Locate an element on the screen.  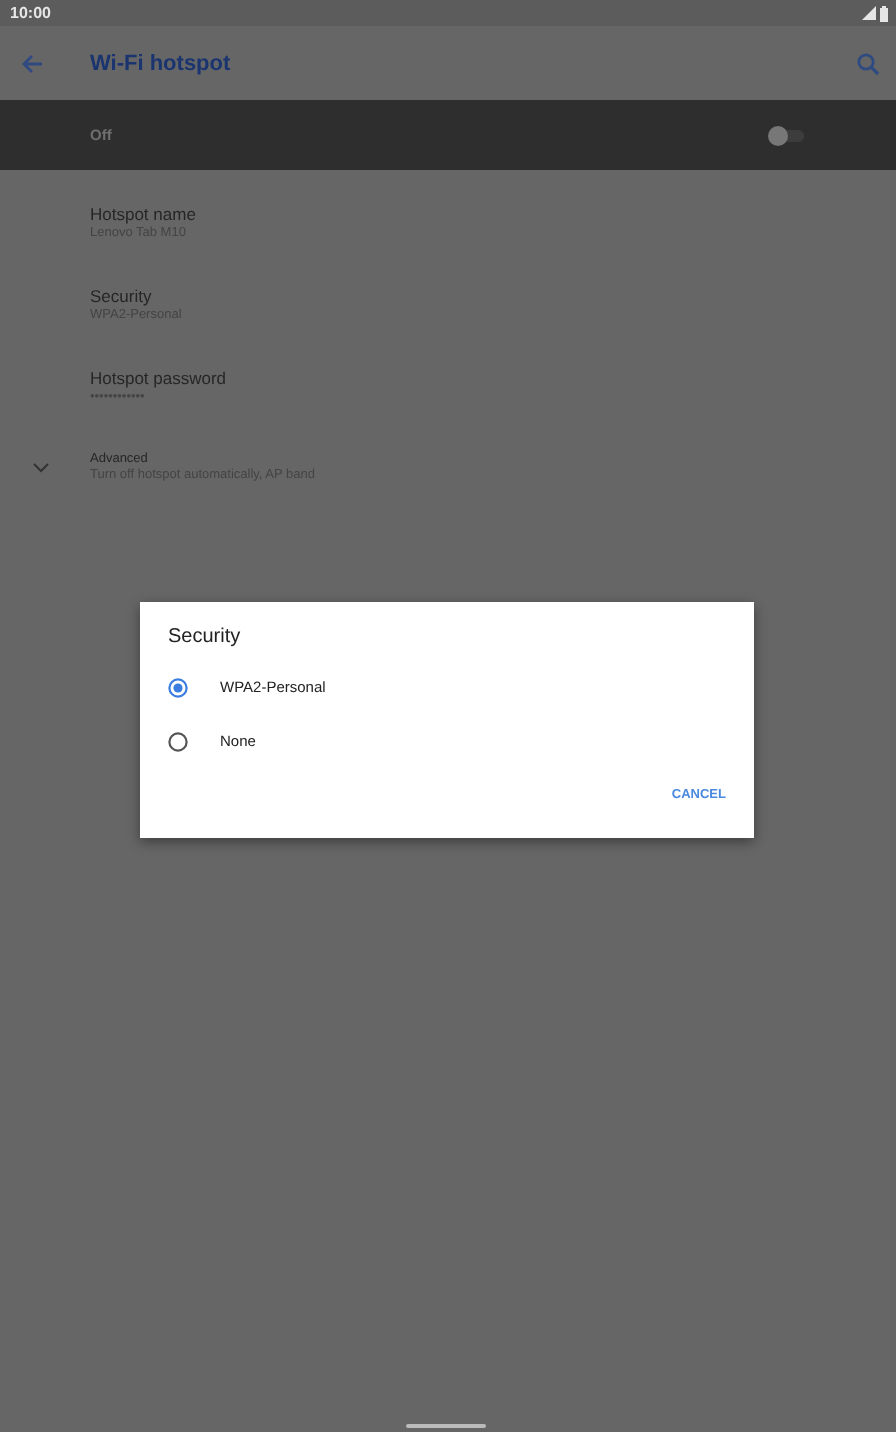
setting-title: Hotspot name is located at coordinates (143, 213).